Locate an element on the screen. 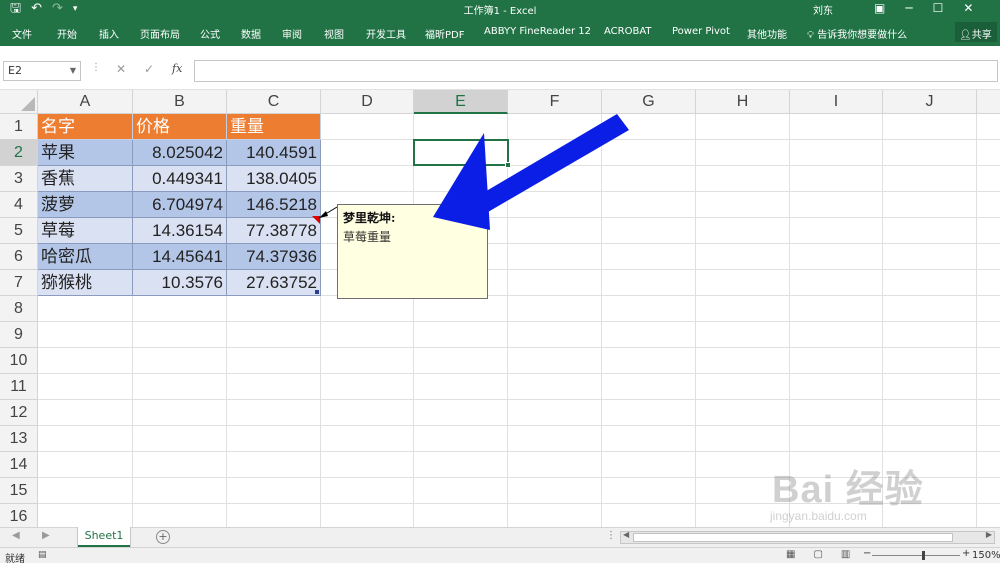  tab-data: 数据 is located at coordinates (251, 33).